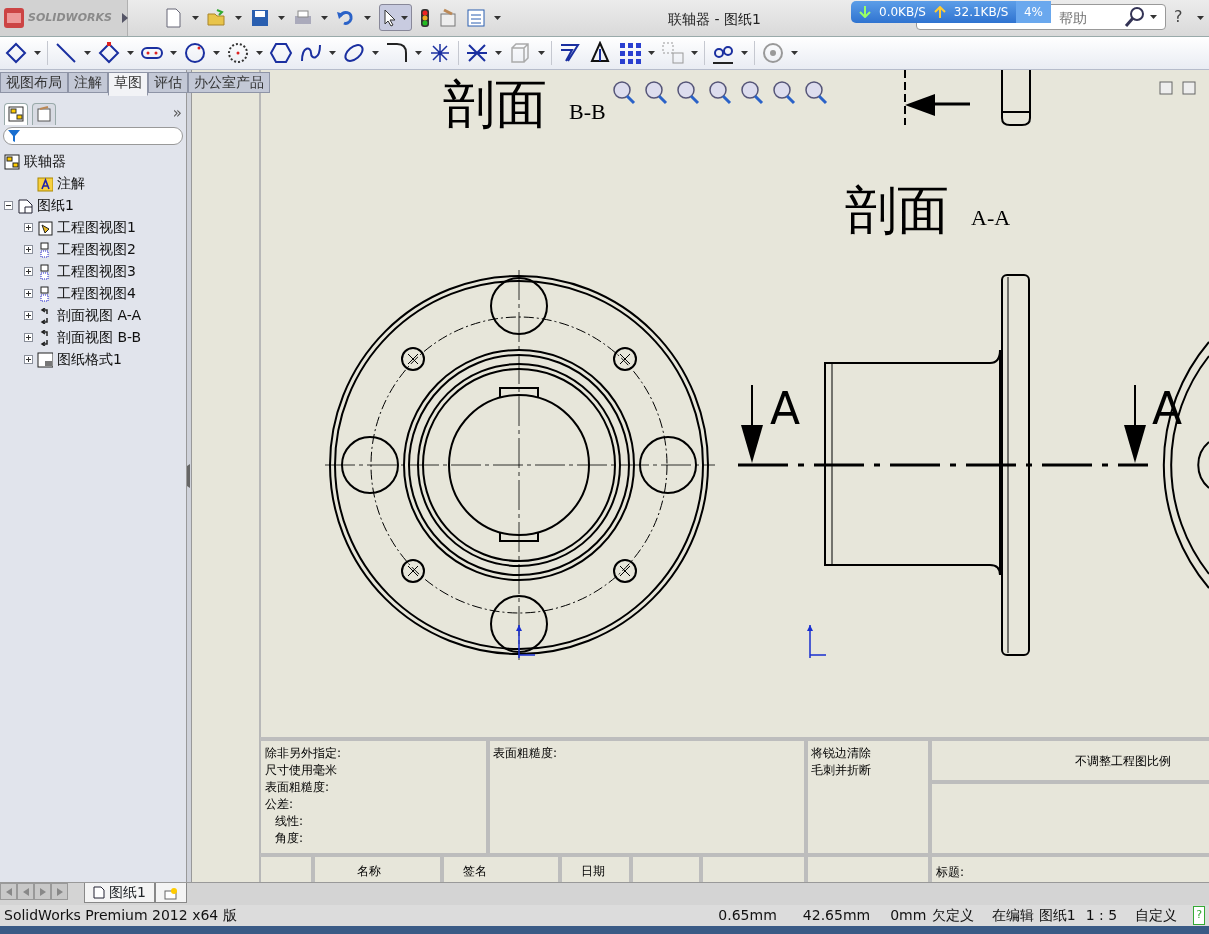 Image resolution: width=1209 pixels, height=934 pixels. Describe the element at coordinates (981, 12) in the screenshot. I see `upload-speed: 32.1KB/S` at that location.